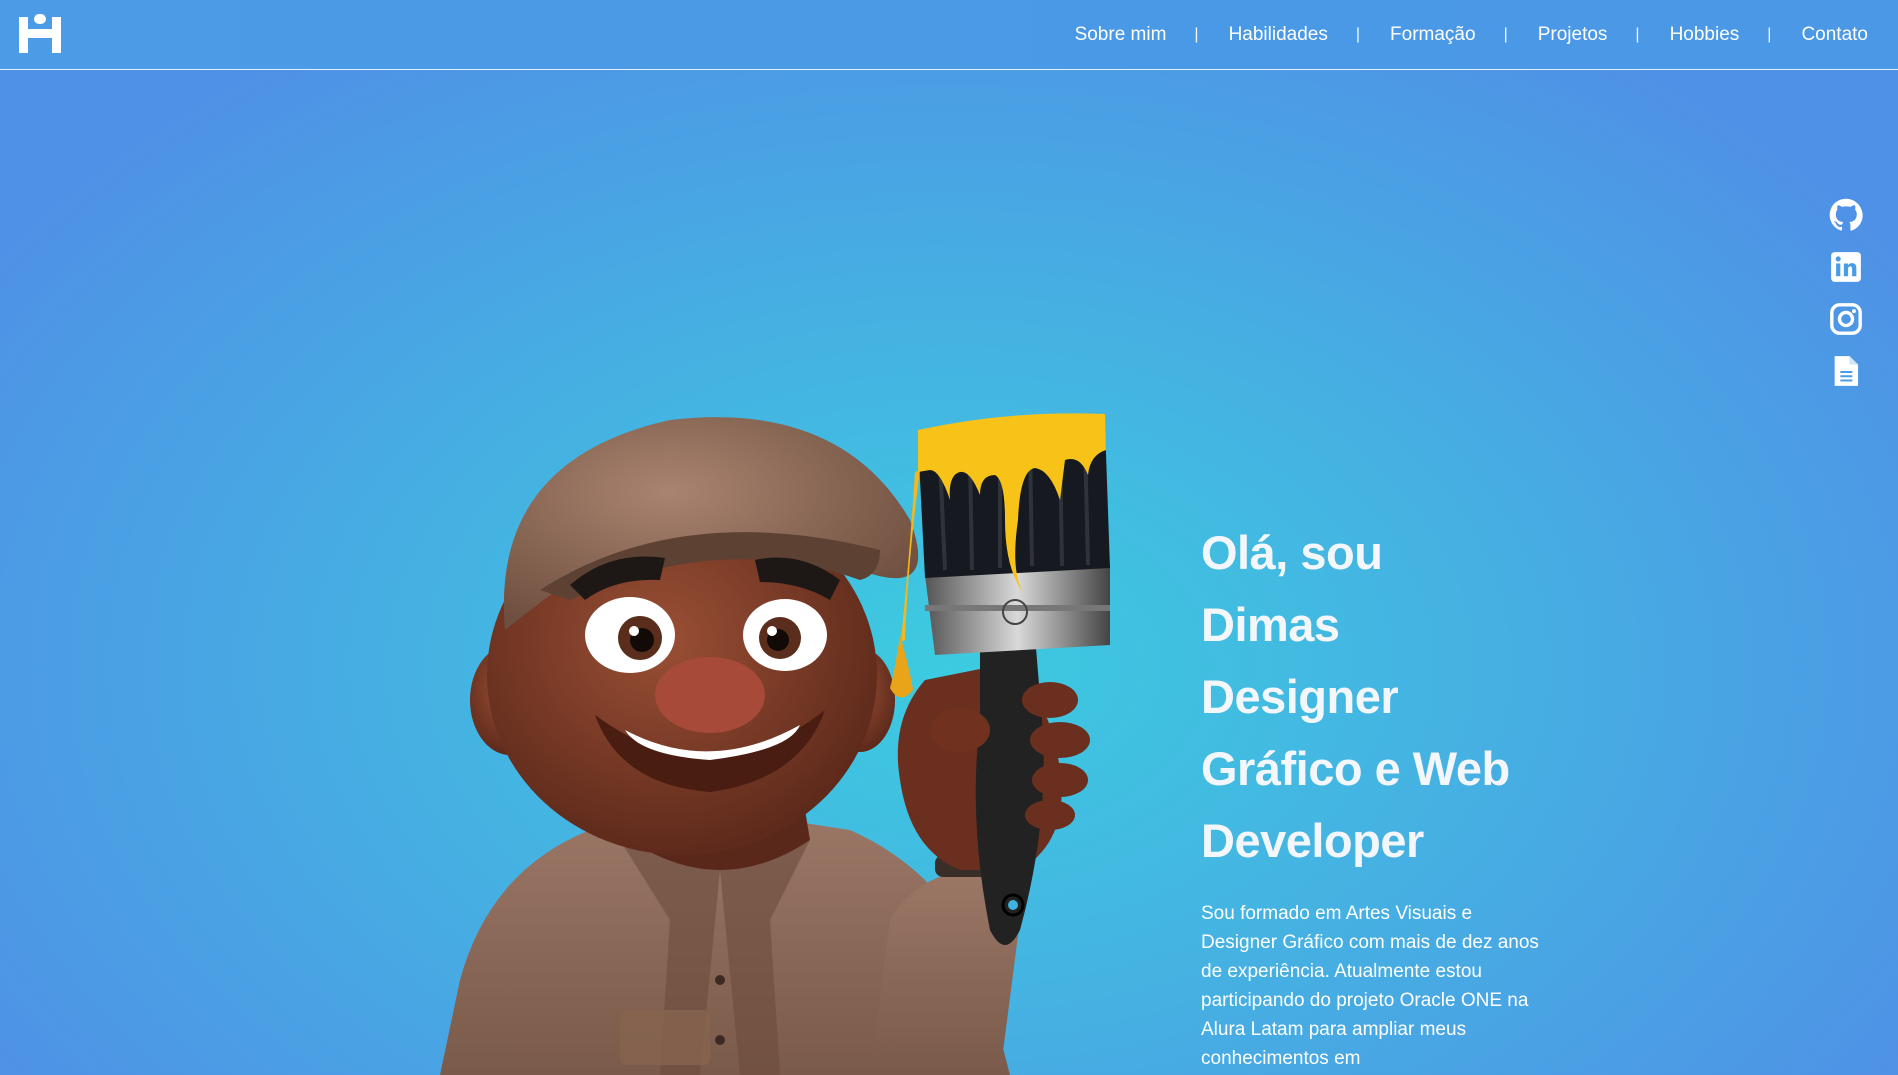  I want to click on linkedin-icon, so click(1846, 267).